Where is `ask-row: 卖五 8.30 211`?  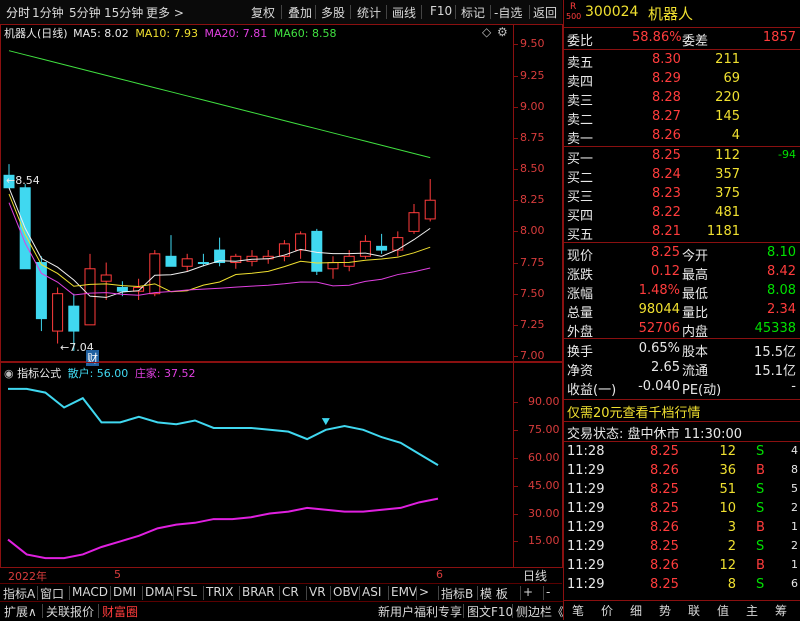
ask-row: 卖五 8.30 211 is located at coordinates (682, 61).